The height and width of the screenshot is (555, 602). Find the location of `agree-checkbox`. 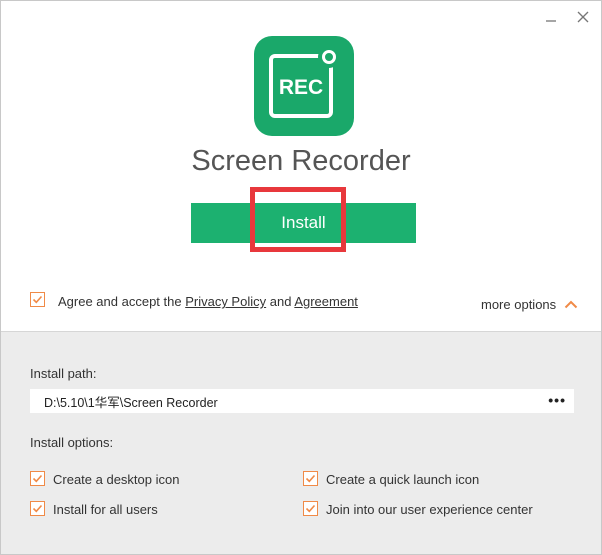

agree-checkbox is located at coordinates (37, 299).